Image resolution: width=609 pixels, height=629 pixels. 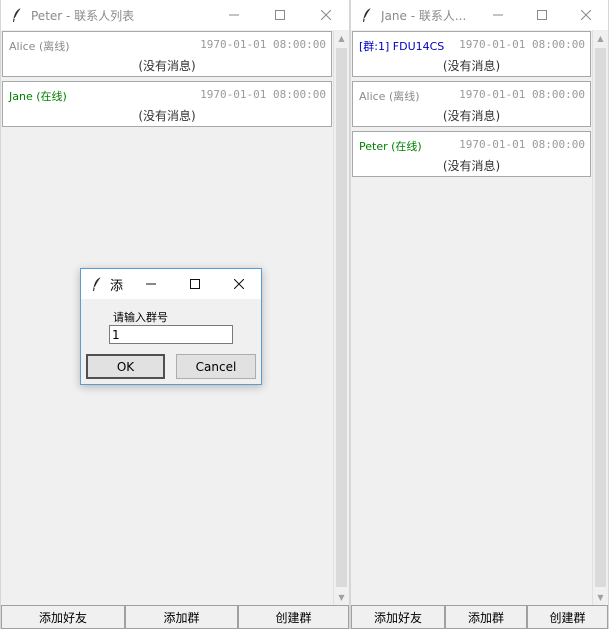 What do you see at coordinates (175, 15) in the screenshot?
I see `titlebar: Peter - 联系人列表` at bounding box center [175, 15].